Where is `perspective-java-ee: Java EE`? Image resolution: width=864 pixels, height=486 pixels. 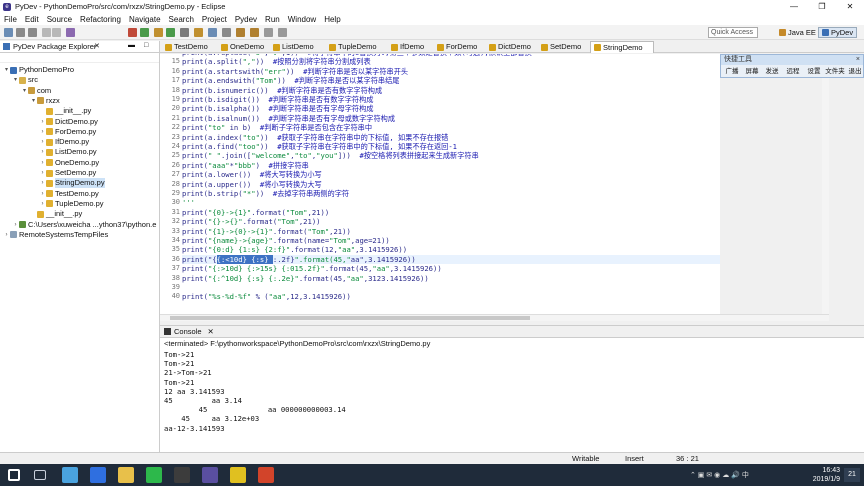
perspective-java-ee: Java EE is located at coordinates (797, 32).